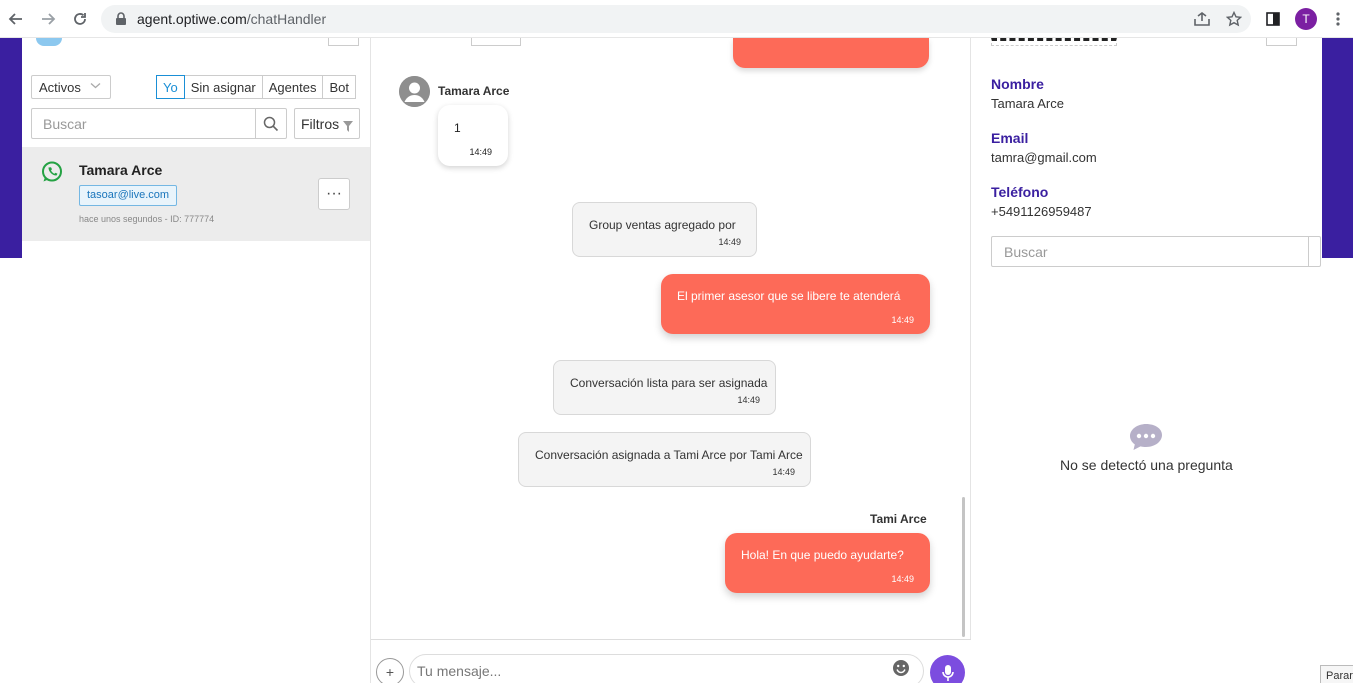 Image resolution: width=1353 pixels, height=683 pixels. I want to click on tab-yo: Yo, so click(170, 87).